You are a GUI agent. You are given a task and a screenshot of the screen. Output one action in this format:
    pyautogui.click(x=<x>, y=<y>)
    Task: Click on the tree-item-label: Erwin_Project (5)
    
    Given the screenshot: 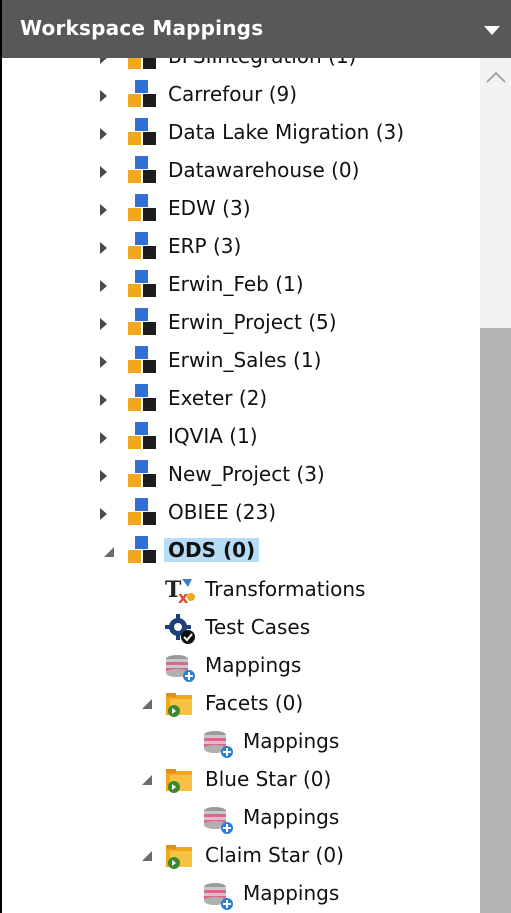 What is the action you would take?
    pyautogui.click(x=252, y=322)
    